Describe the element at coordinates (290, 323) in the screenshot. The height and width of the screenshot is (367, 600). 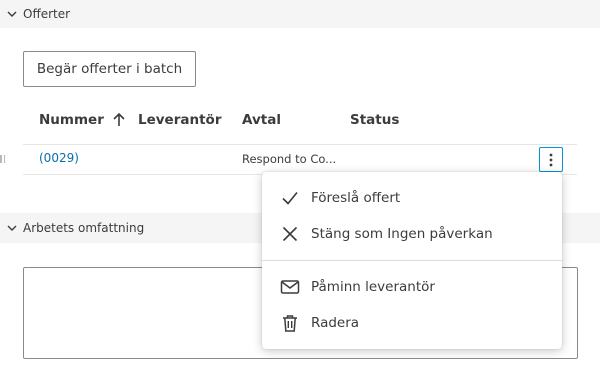
I see `trash-icon` at that location.